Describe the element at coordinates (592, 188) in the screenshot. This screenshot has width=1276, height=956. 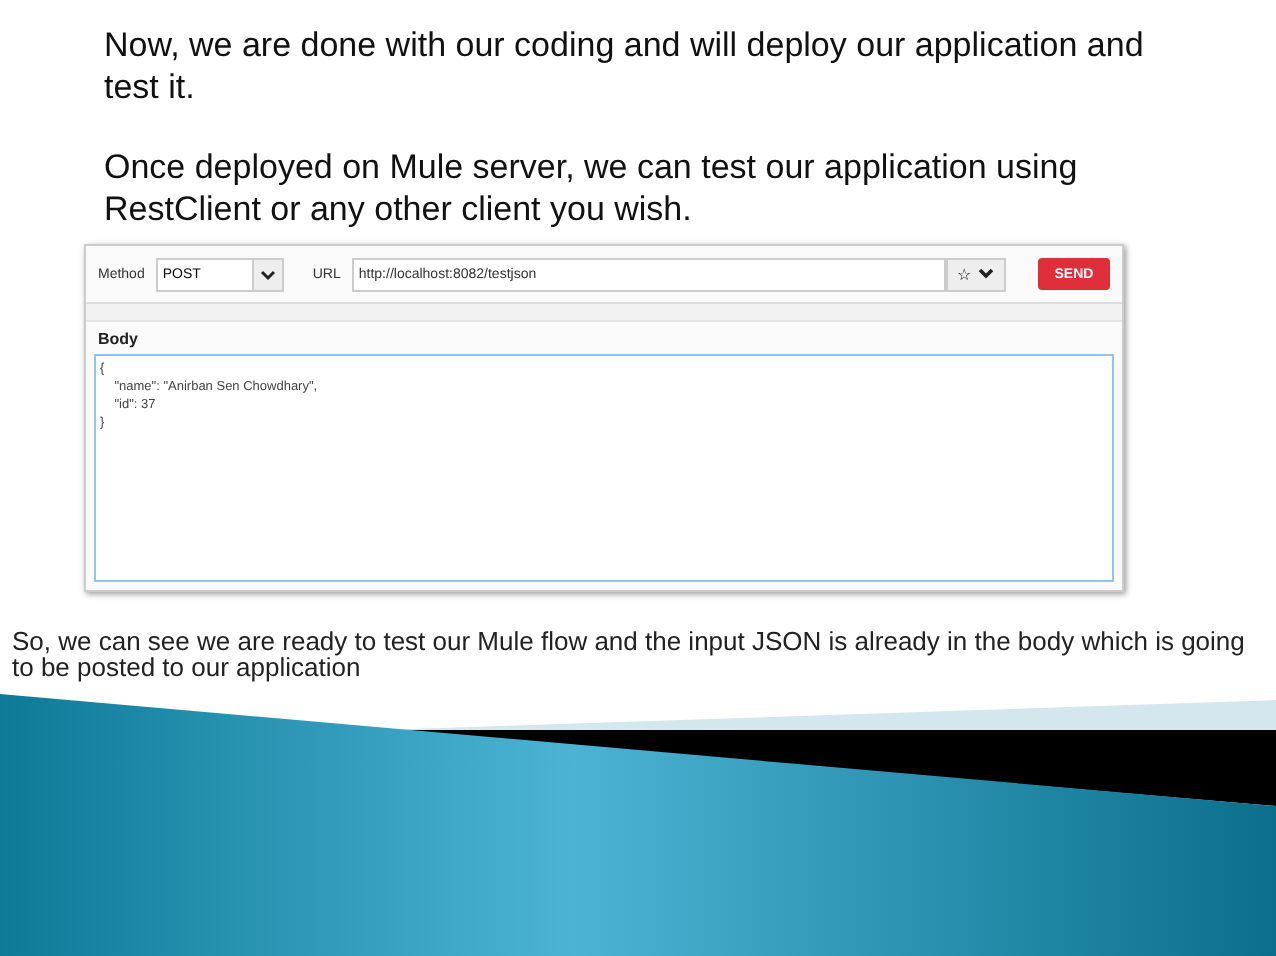
I see `slide-paragraph: Once deployed on Mule server, we can test our application using RestClient or any other client you wish.` at that location.